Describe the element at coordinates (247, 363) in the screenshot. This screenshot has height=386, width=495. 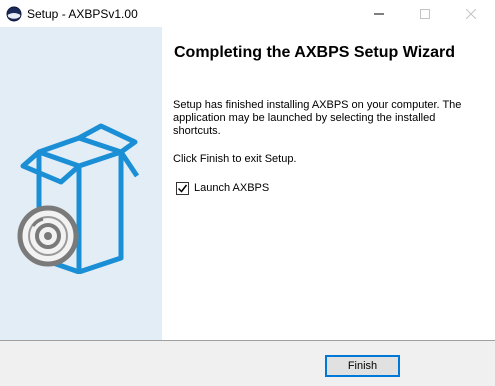
I see `button-bar: Finish` at that location.